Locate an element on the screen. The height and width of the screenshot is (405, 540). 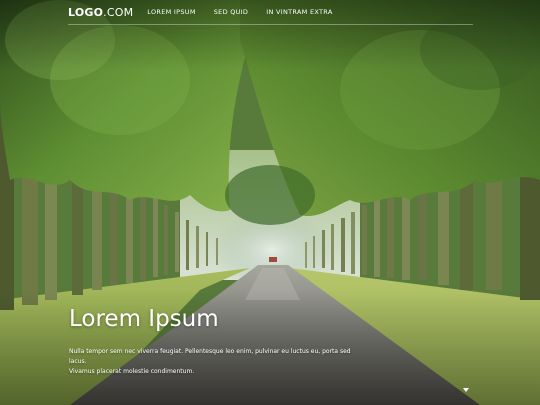
nav-link-lorem-ipsum: LOREM IPSUM is located at coordinates (171, 12).